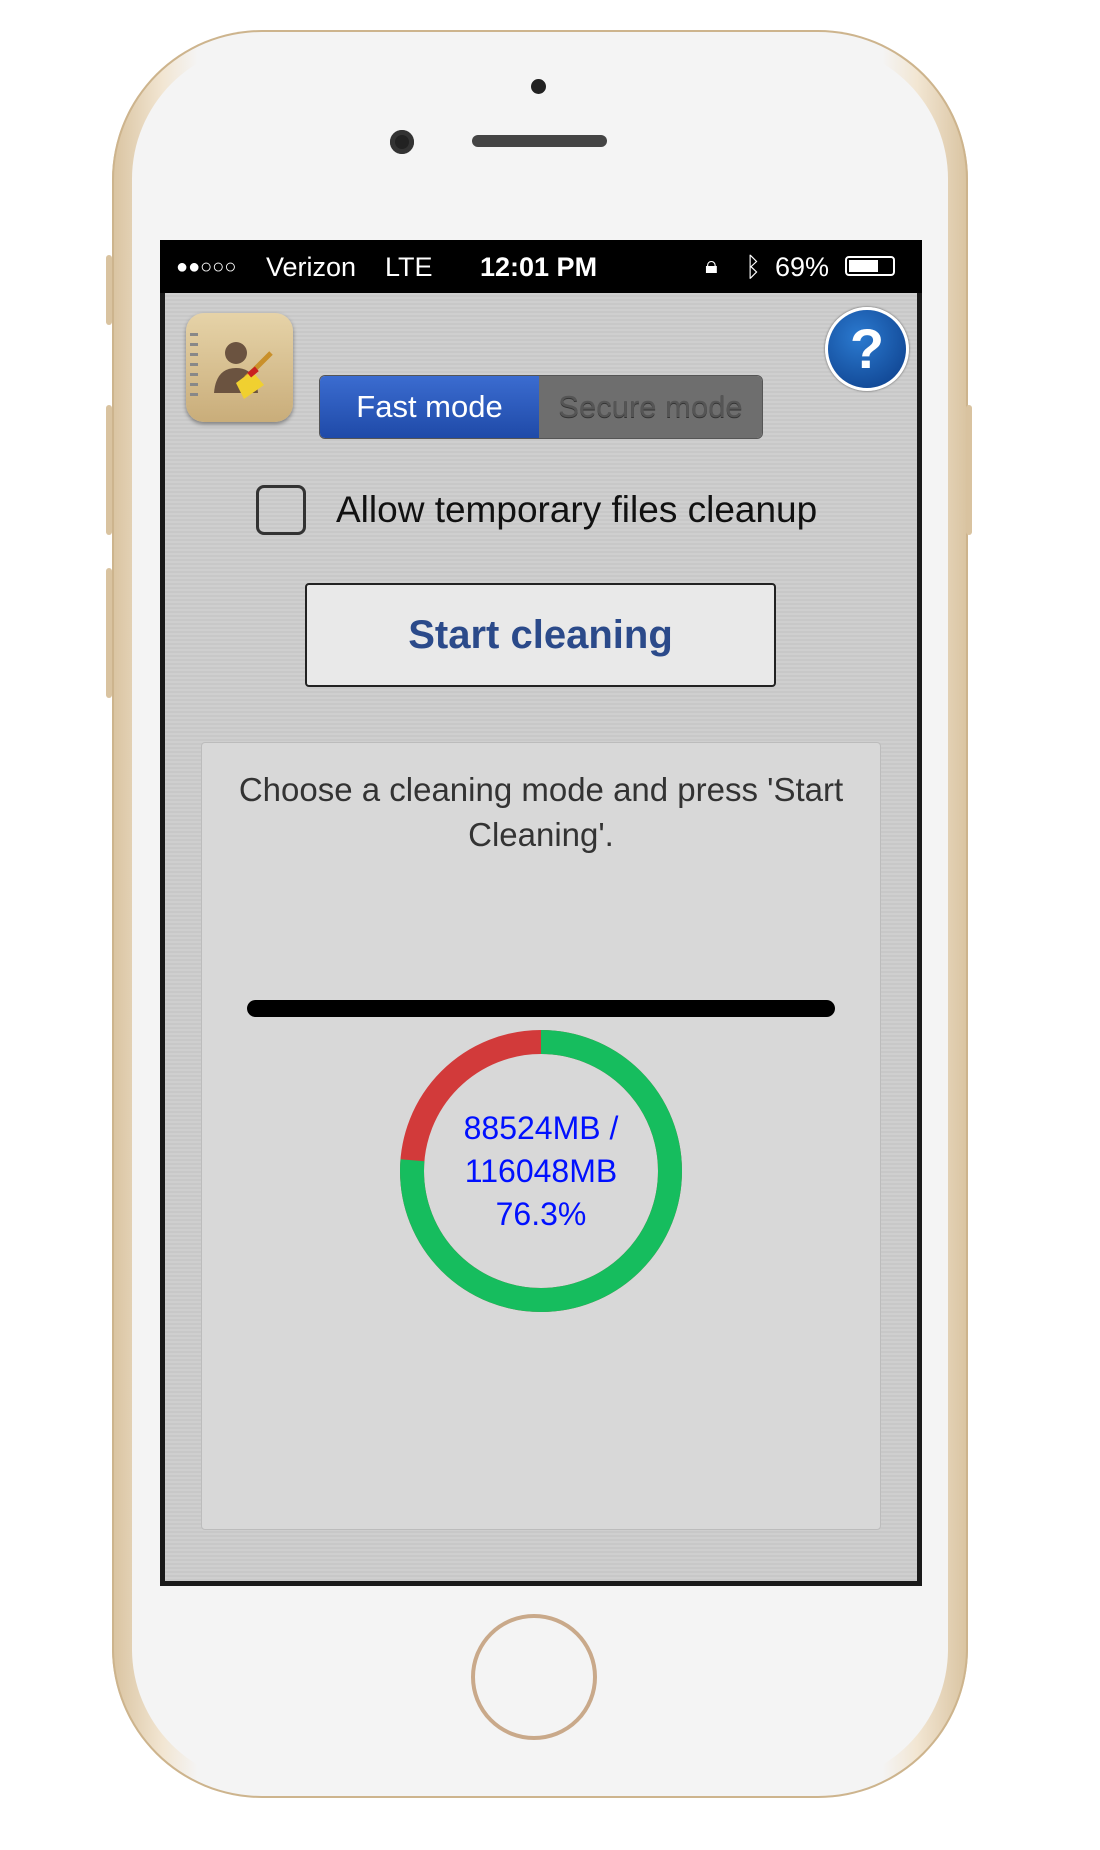 The image size is (1100, 1850). What do you see at coordinates (541, 1008) in the screenshot?
I see `progress-bar` at bounding box center [541, 1008].